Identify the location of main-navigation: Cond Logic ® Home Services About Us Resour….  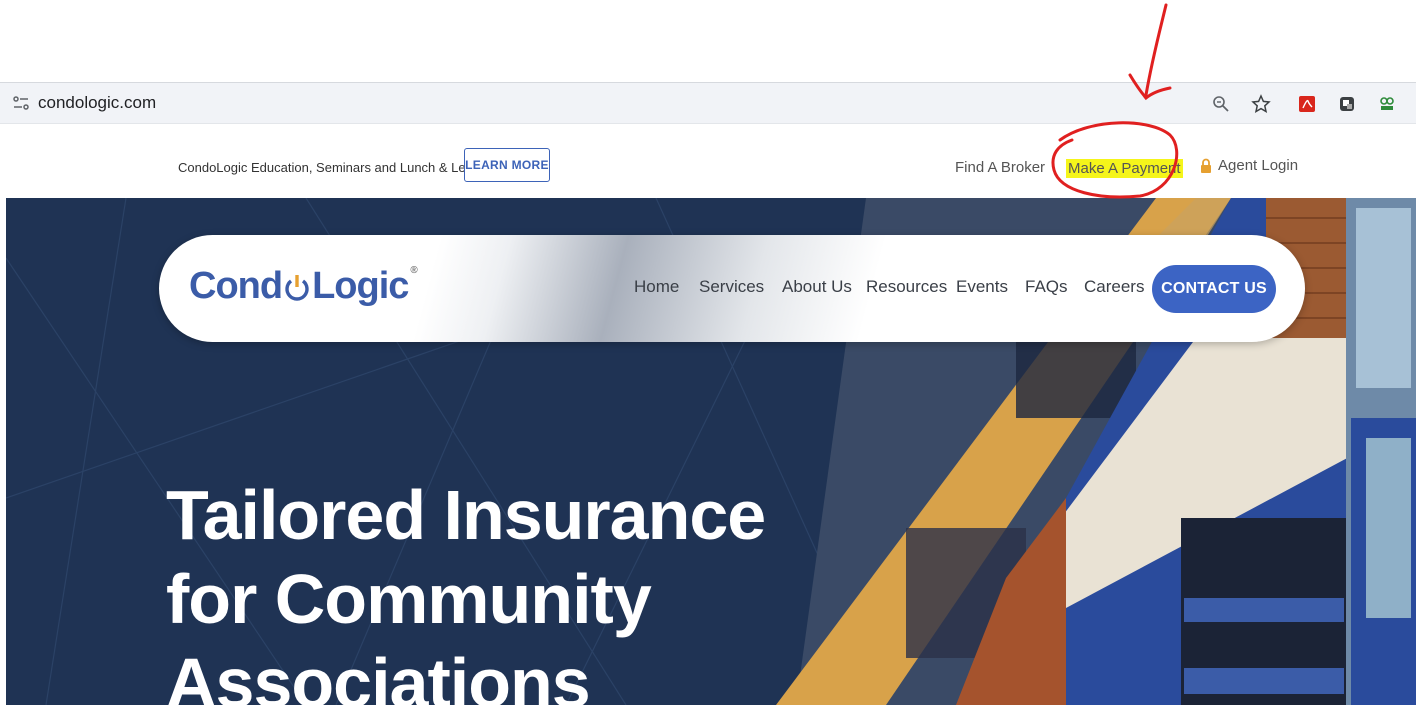
(732, 288).